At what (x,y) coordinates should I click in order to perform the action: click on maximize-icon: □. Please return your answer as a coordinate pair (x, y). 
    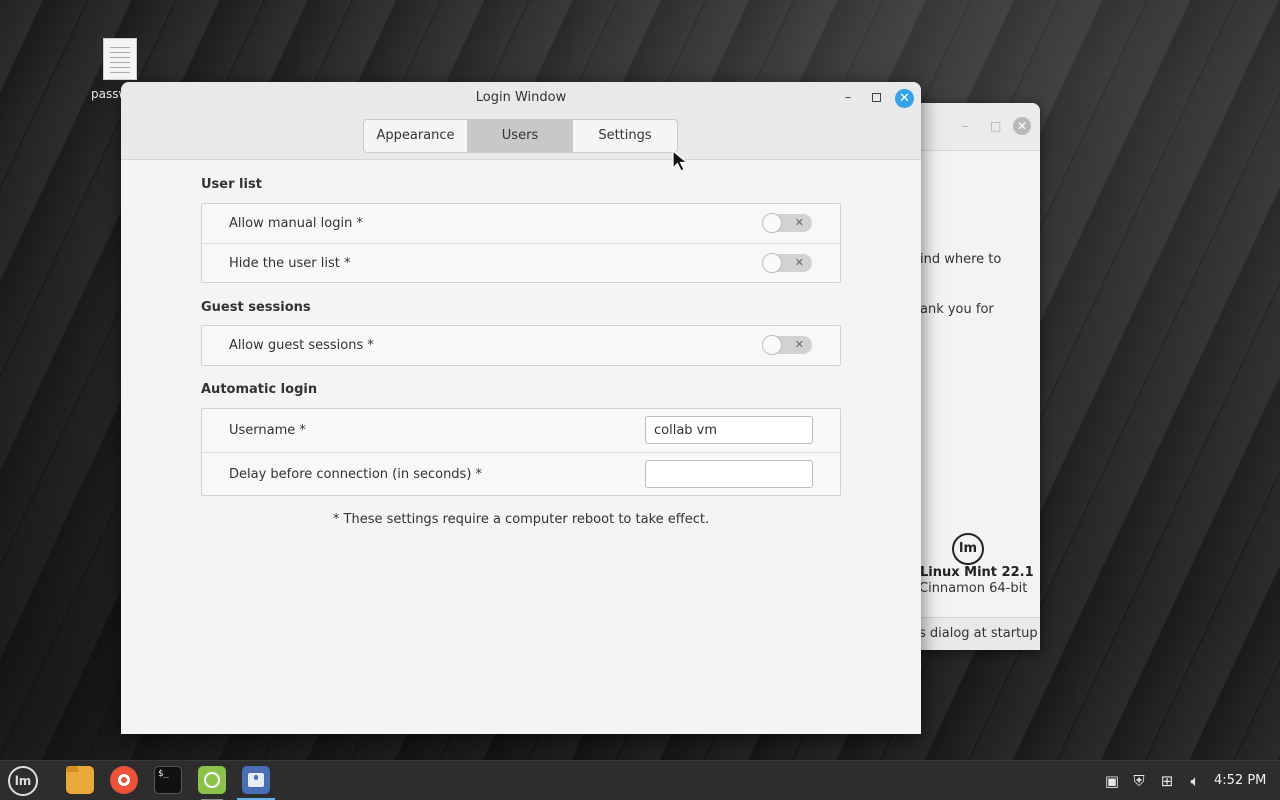
    Looking at the image, I should click on (995, 126).